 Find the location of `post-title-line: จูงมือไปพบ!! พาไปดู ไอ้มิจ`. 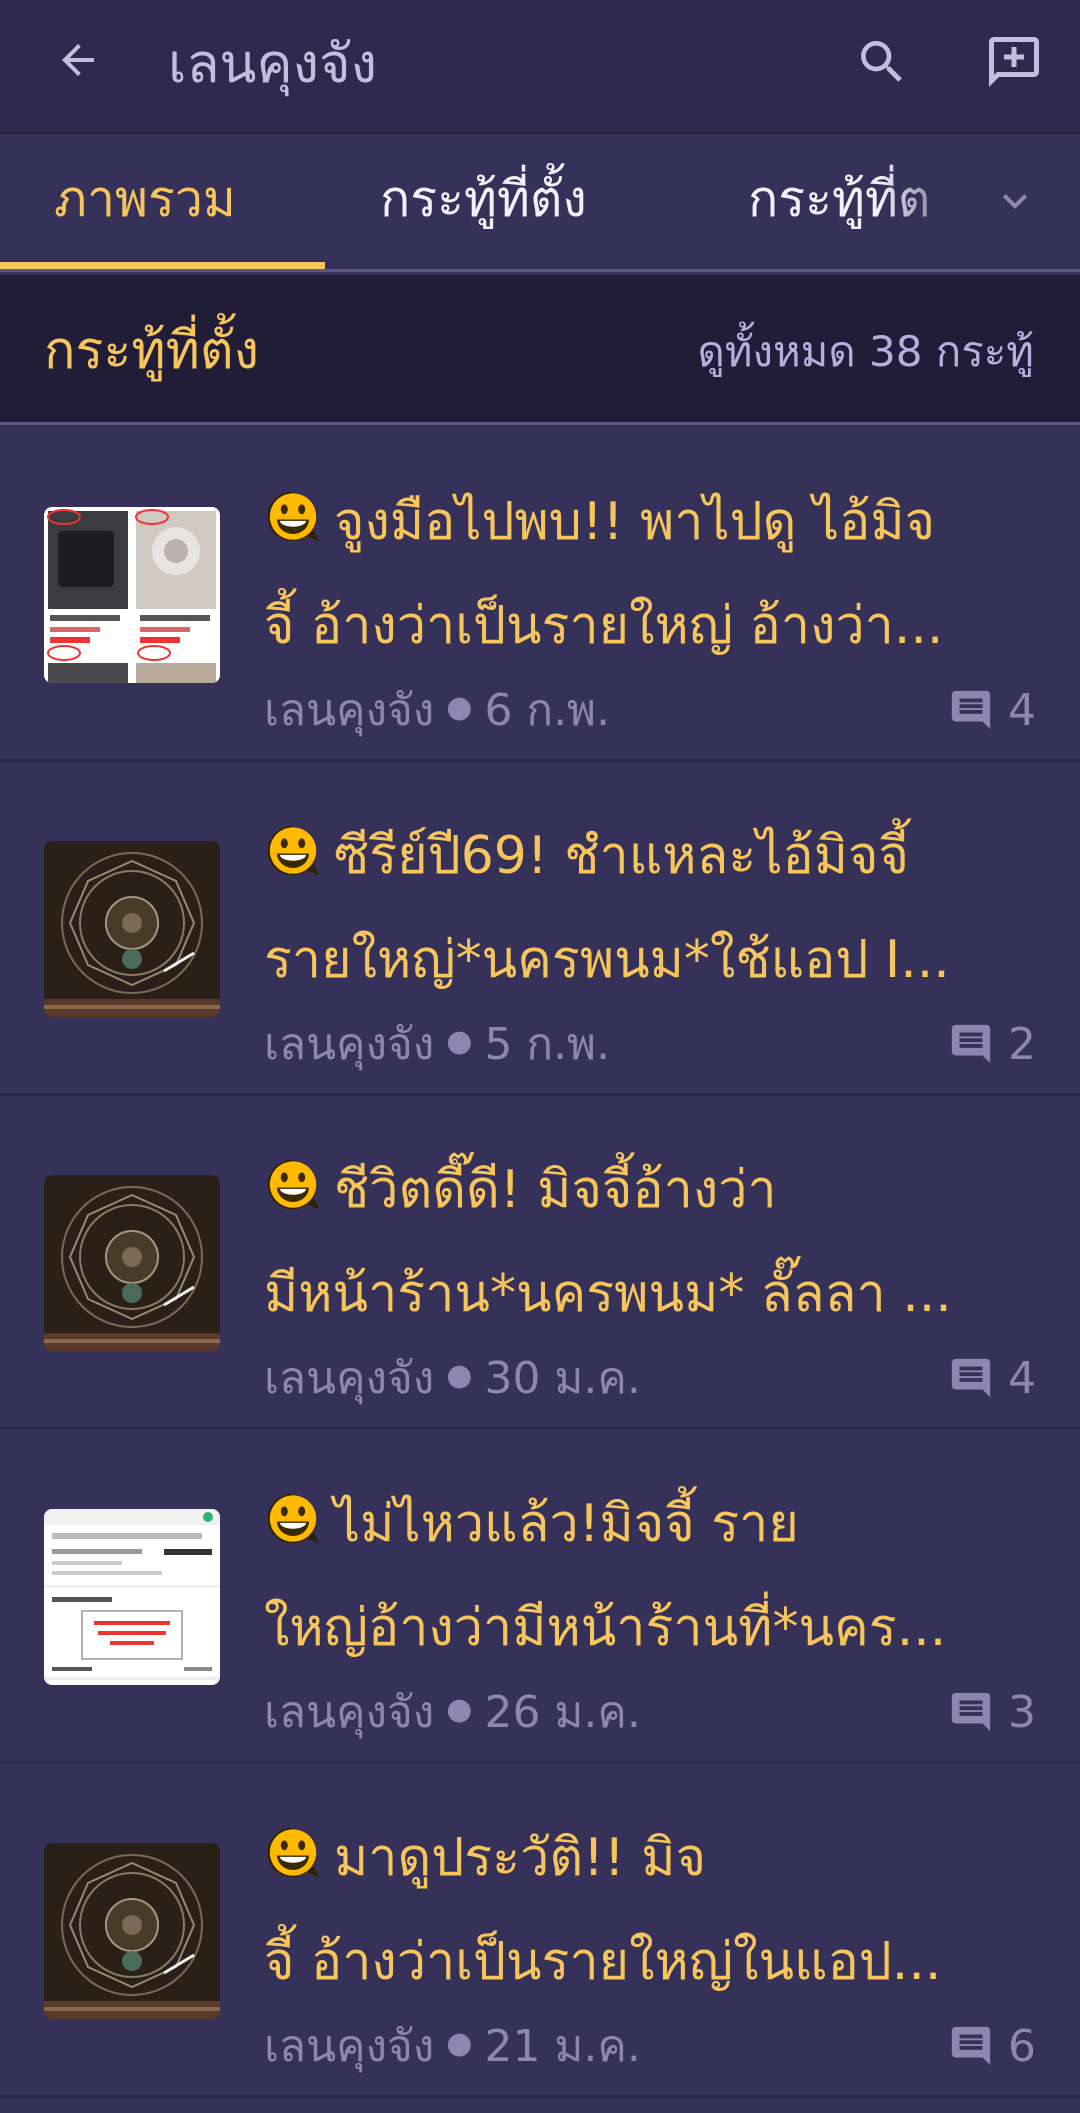

post-title-line: จูงมือไปพบ!! พาไปดู ไอ้มิจ is located at coordinates (652, 522).